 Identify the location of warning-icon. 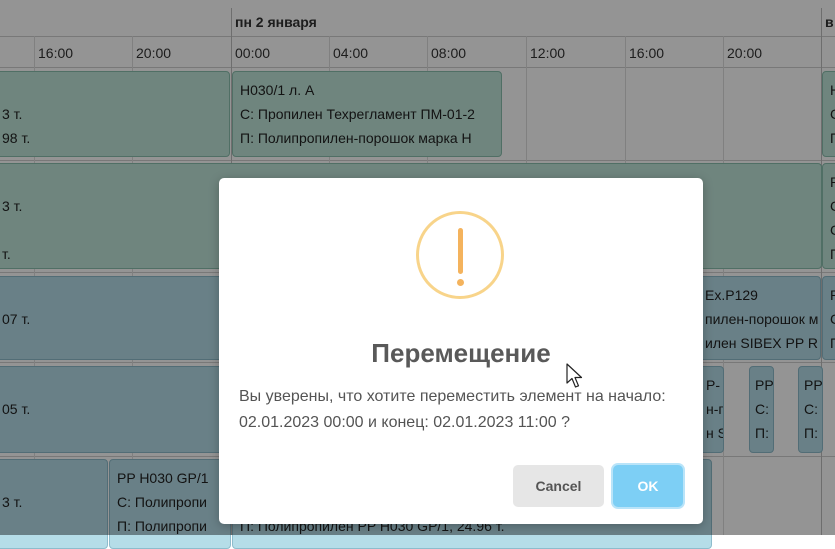
(460, 255).